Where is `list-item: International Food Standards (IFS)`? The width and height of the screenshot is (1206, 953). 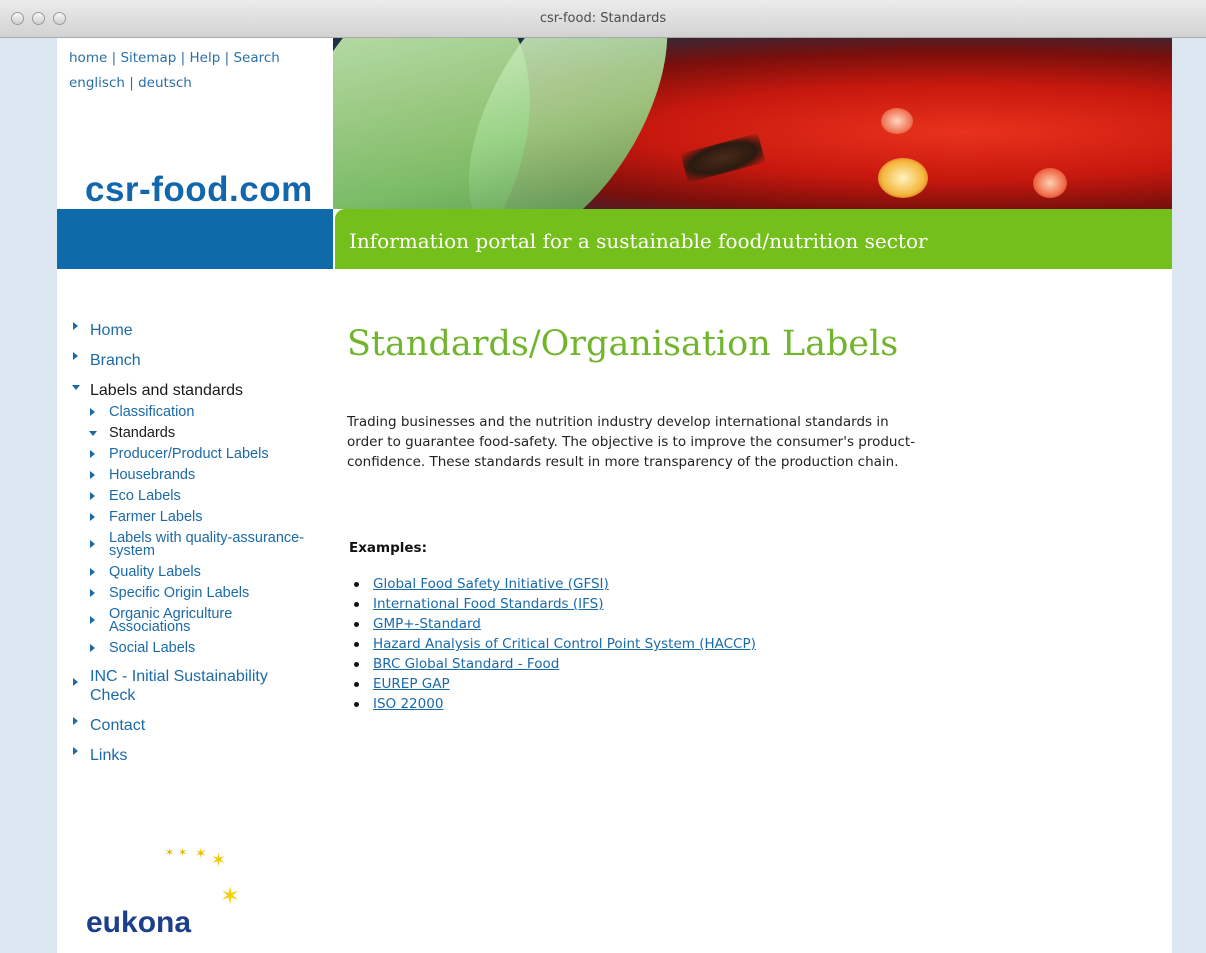
list-item: International Food Standards (IFS) is located at coordinates (552, 604).